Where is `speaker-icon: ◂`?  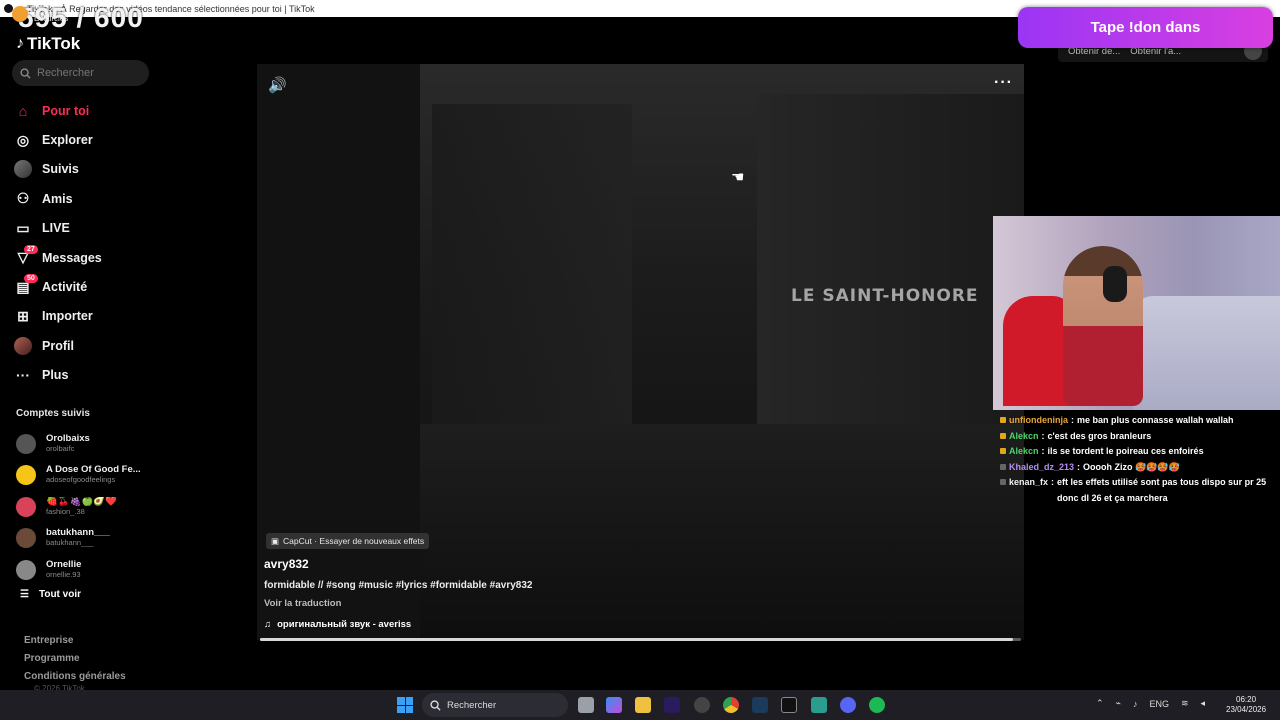
speaker-icon: ◂ is located at coordinates (1203, 703).